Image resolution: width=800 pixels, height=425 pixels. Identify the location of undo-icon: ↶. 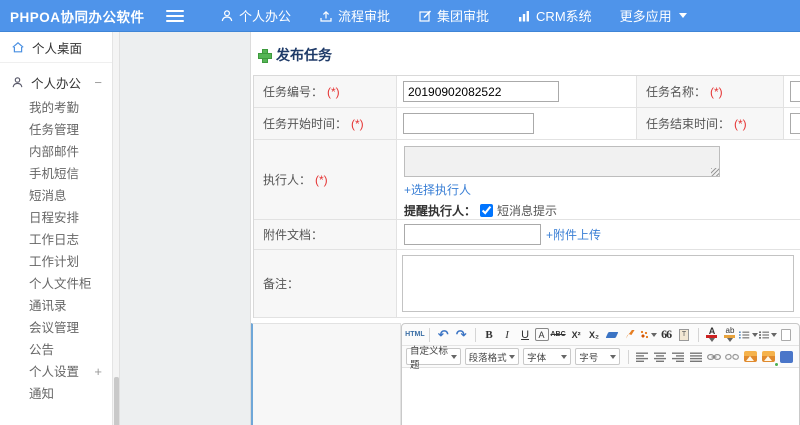
(443, 334).